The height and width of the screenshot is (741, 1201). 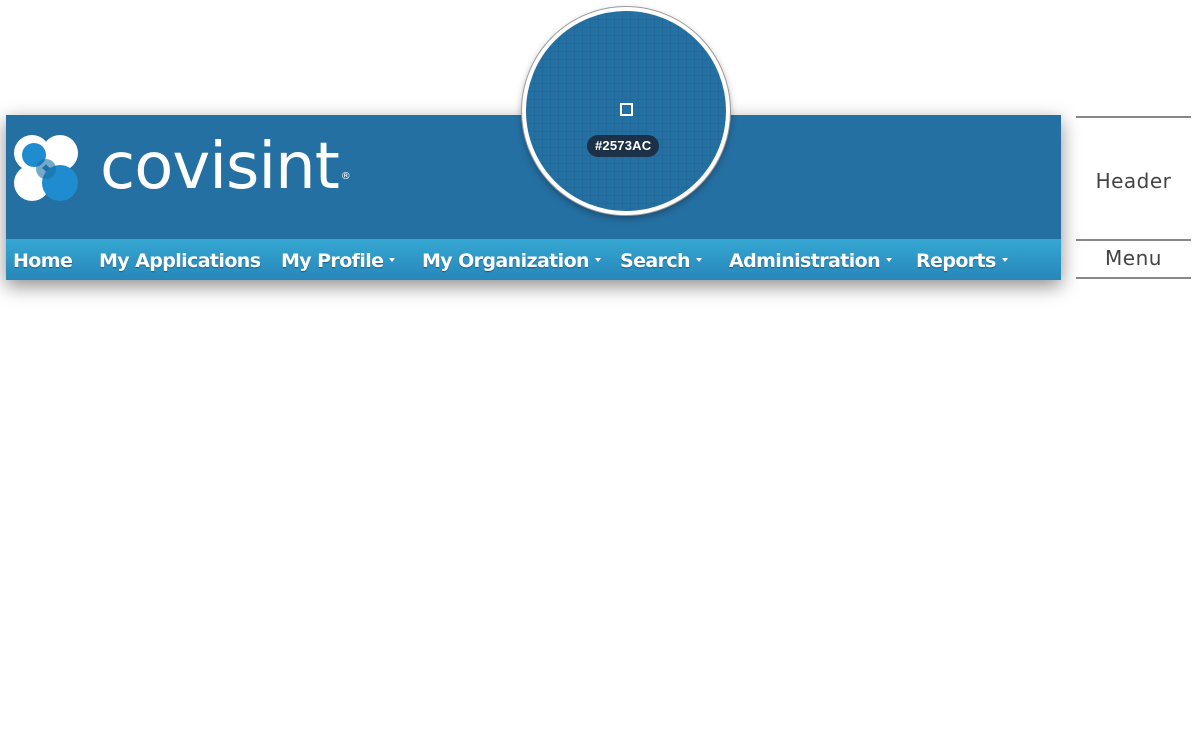 I want to click on color-picker-magnifier: #2573AC, so click(x=626, y=111).